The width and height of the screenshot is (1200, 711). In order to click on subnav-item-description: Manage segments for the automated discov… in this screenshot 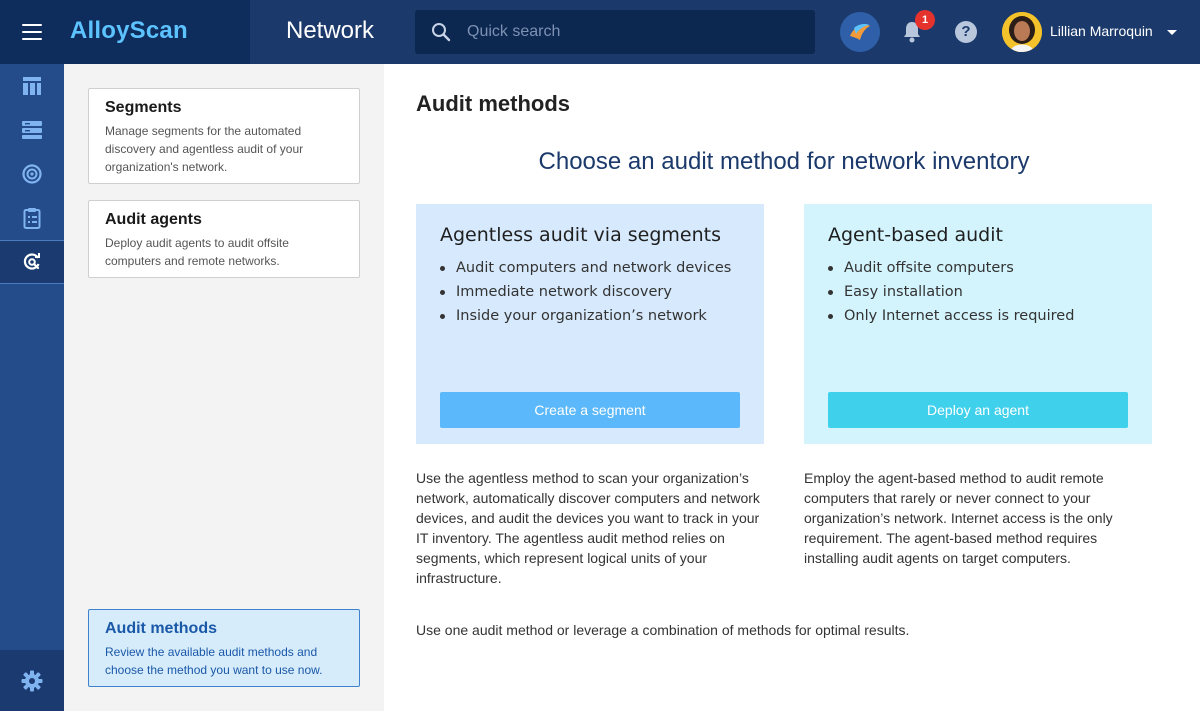, I will do `click(204, 149)`.